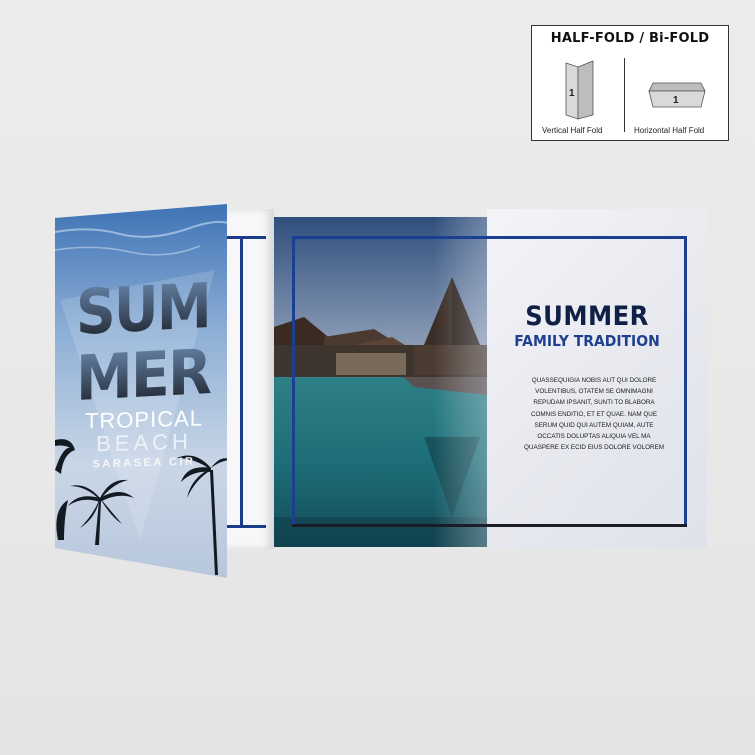  I want to click on frame-bottom-line, so click(489, 525).